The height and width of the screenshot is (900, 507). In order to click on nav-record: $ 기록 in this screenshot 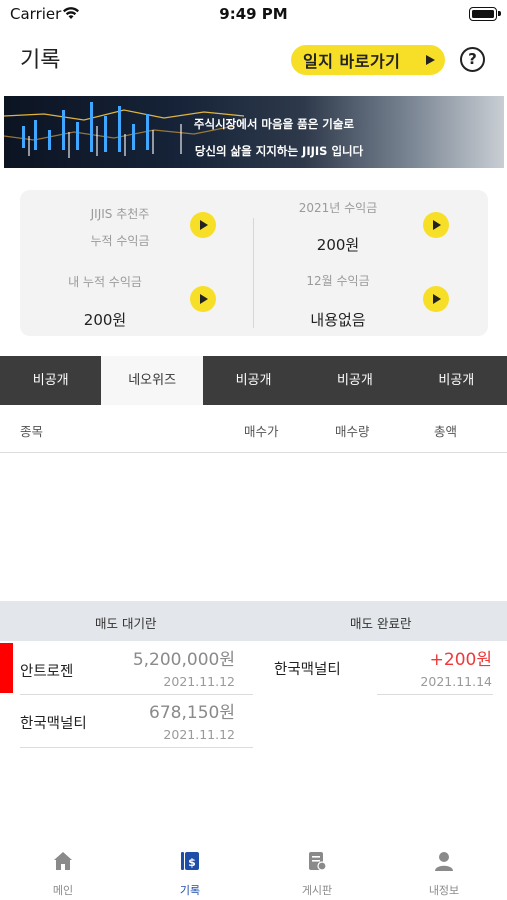, I will do `click(190, 869)`.